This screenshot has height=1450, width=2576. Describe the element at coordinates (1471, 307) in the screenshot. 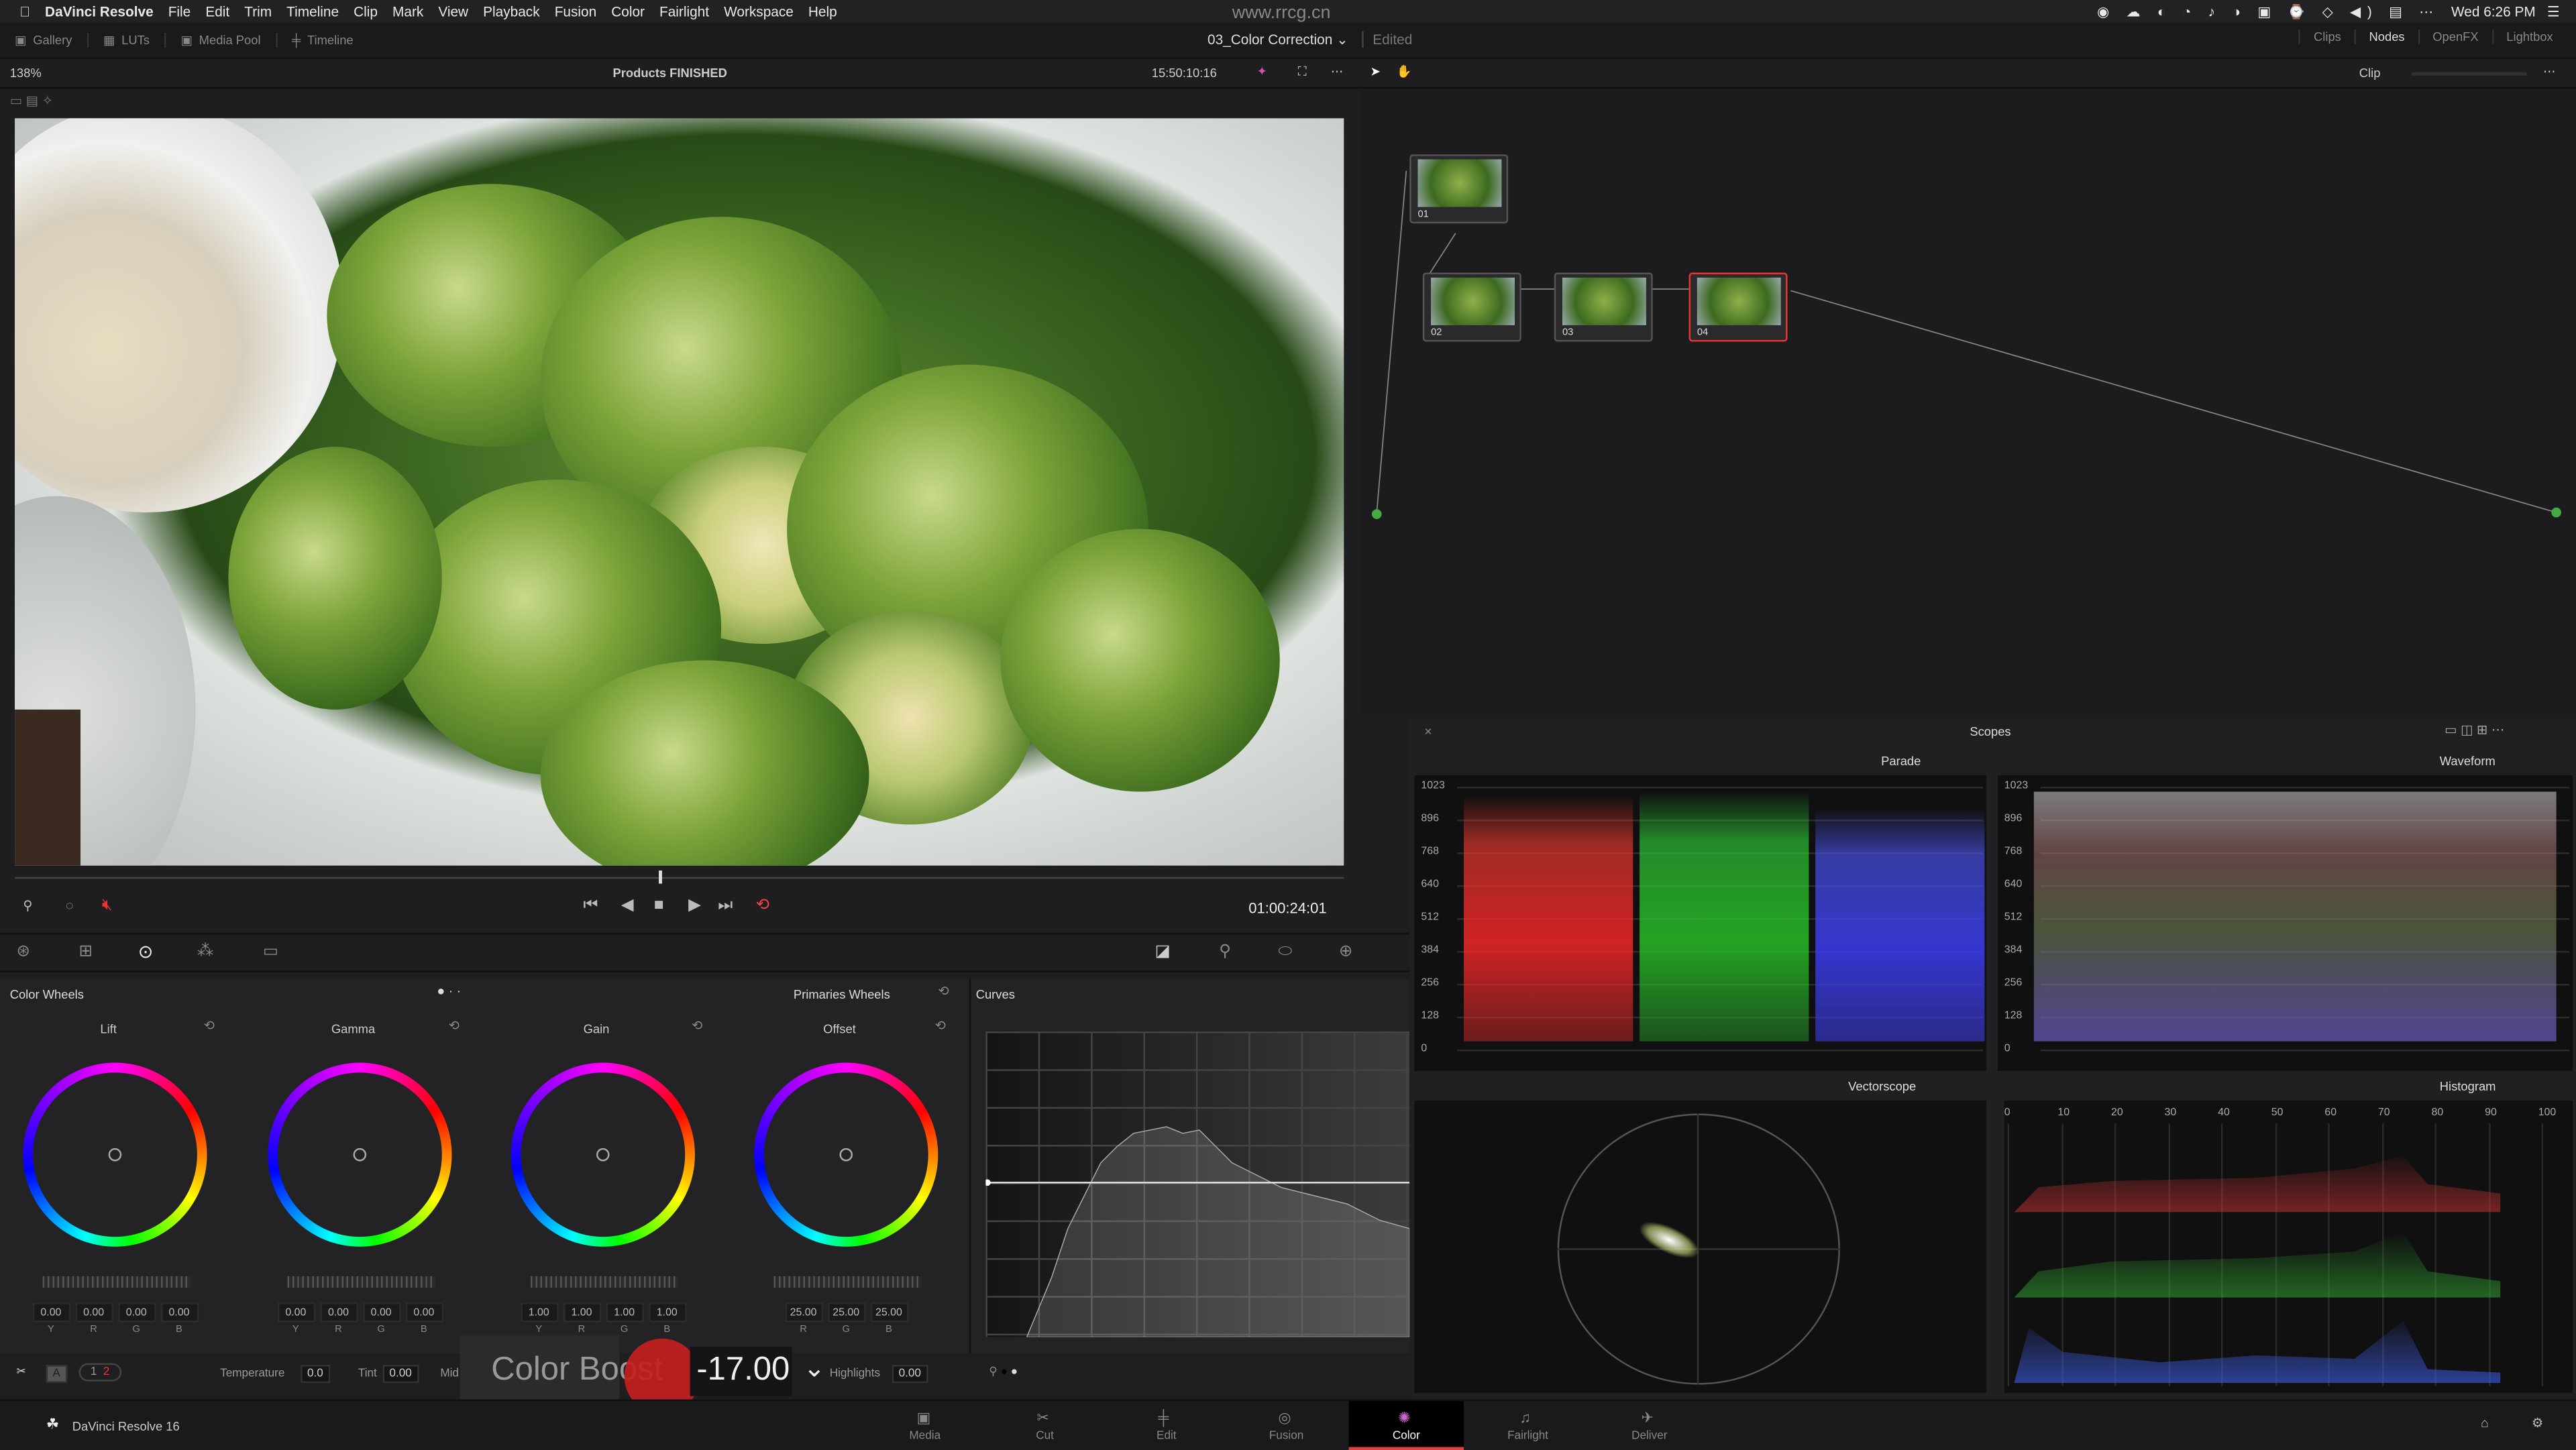

I see `node-02: 02` at that location.